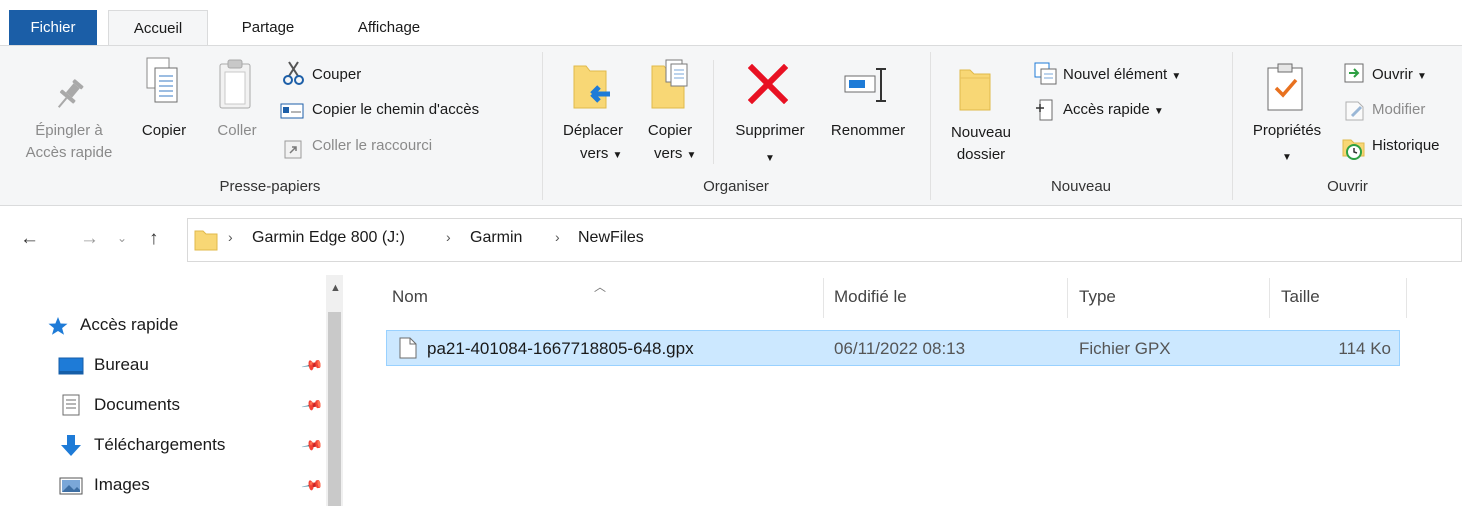  What do you see at coordinates (121, 364) in the screenshot?
I see `bureau-label: Bureau` at bounding box center [121, 364].